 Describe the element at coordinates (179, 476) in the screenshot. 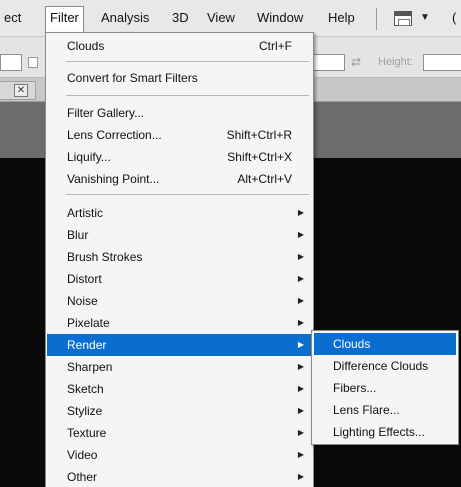

I see `menu-item-other: Other ▶` at that location.